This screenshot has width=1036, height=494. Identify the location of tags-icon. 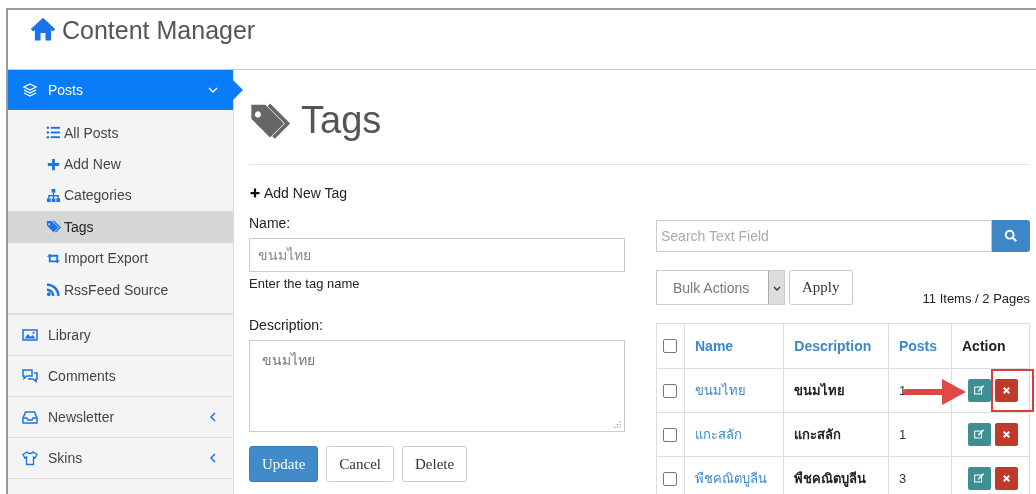
(53, 227).